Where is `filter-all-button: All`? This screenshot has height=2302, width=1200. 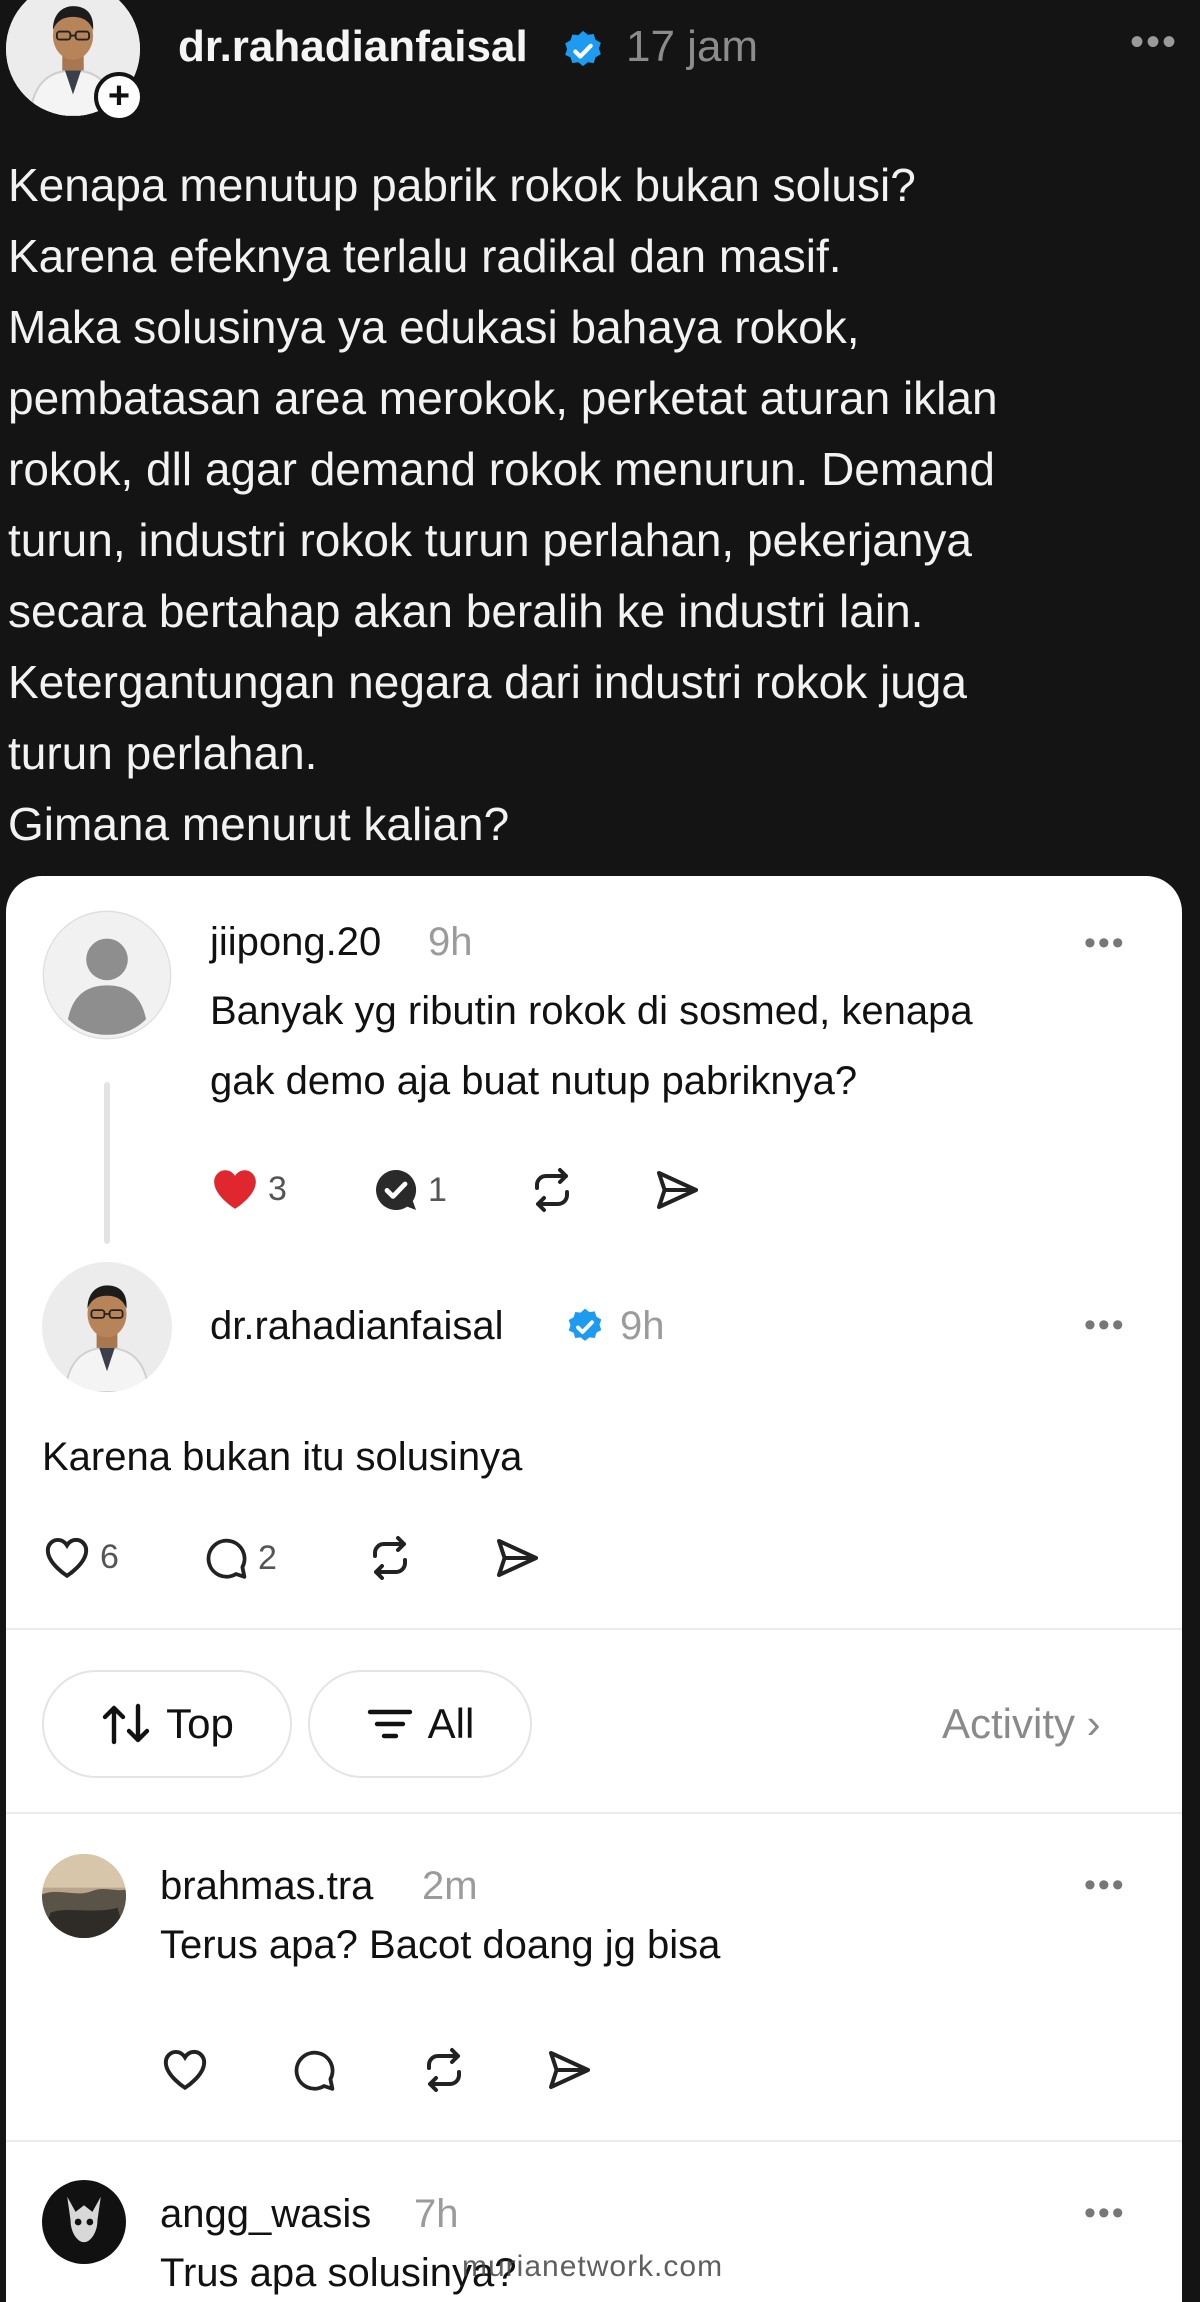 filter-all-button: All is located at coordinates (420, 1724).